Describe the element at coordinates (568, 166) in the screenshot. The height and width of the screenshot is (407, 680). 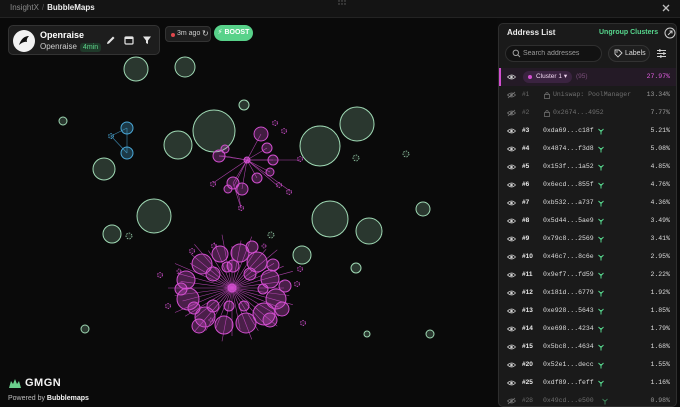
I see `address-text: 0x153f...1a52` at that location.